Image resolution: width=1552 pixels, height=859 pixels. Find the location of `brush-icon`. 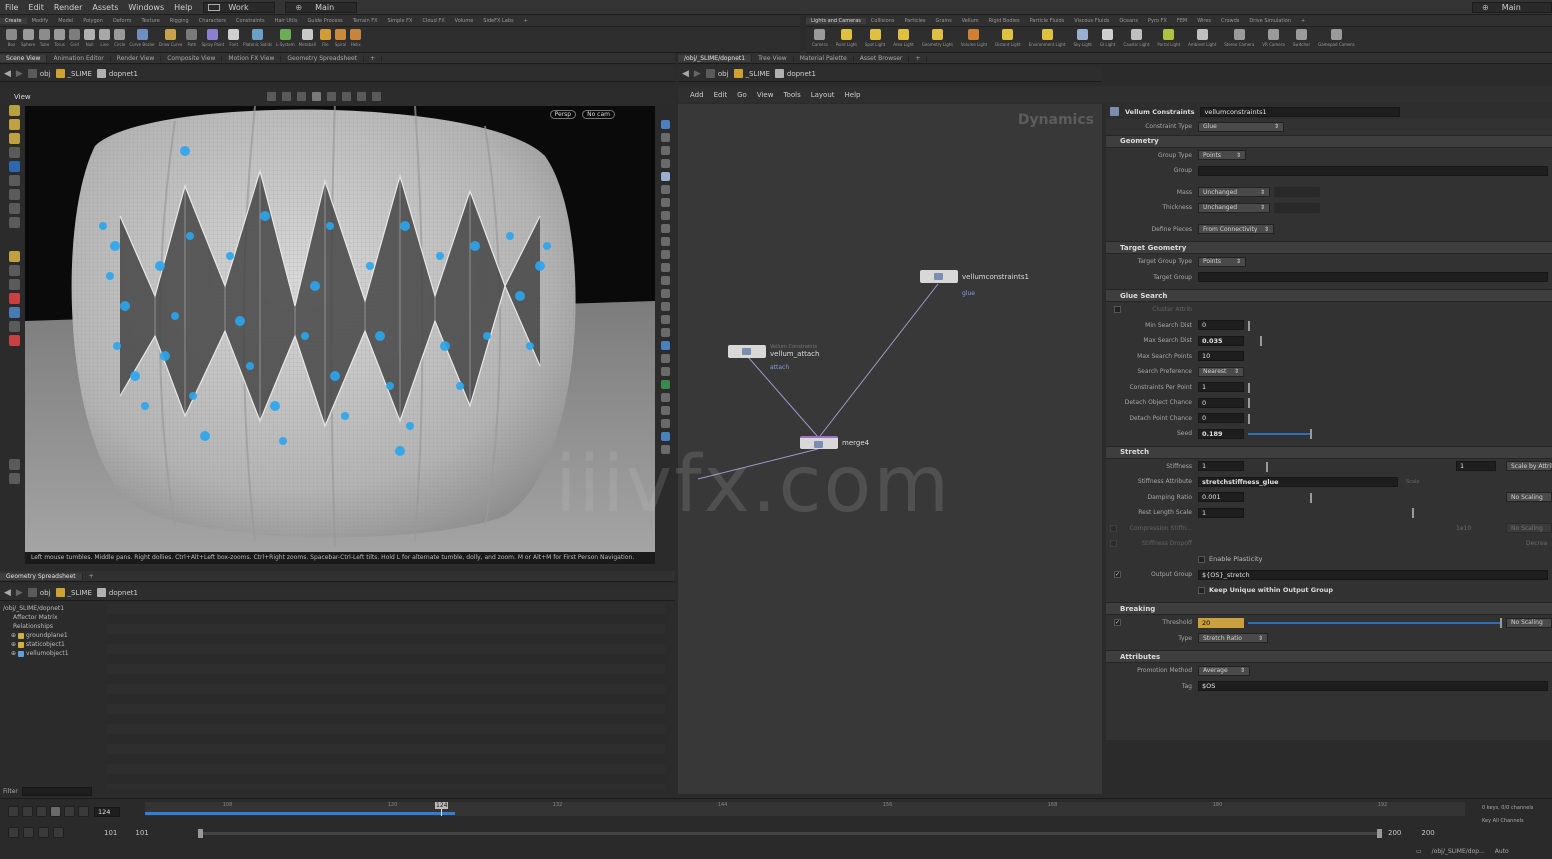

brush-icon is located at coordinates (665, 267).